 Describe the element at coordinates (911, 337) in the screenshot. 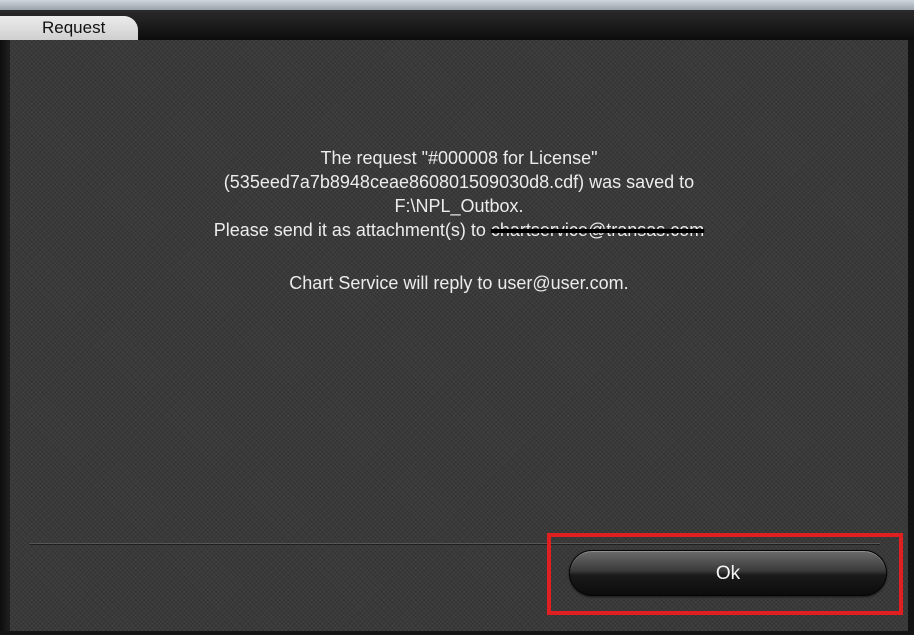

I see `right-border` at that location.